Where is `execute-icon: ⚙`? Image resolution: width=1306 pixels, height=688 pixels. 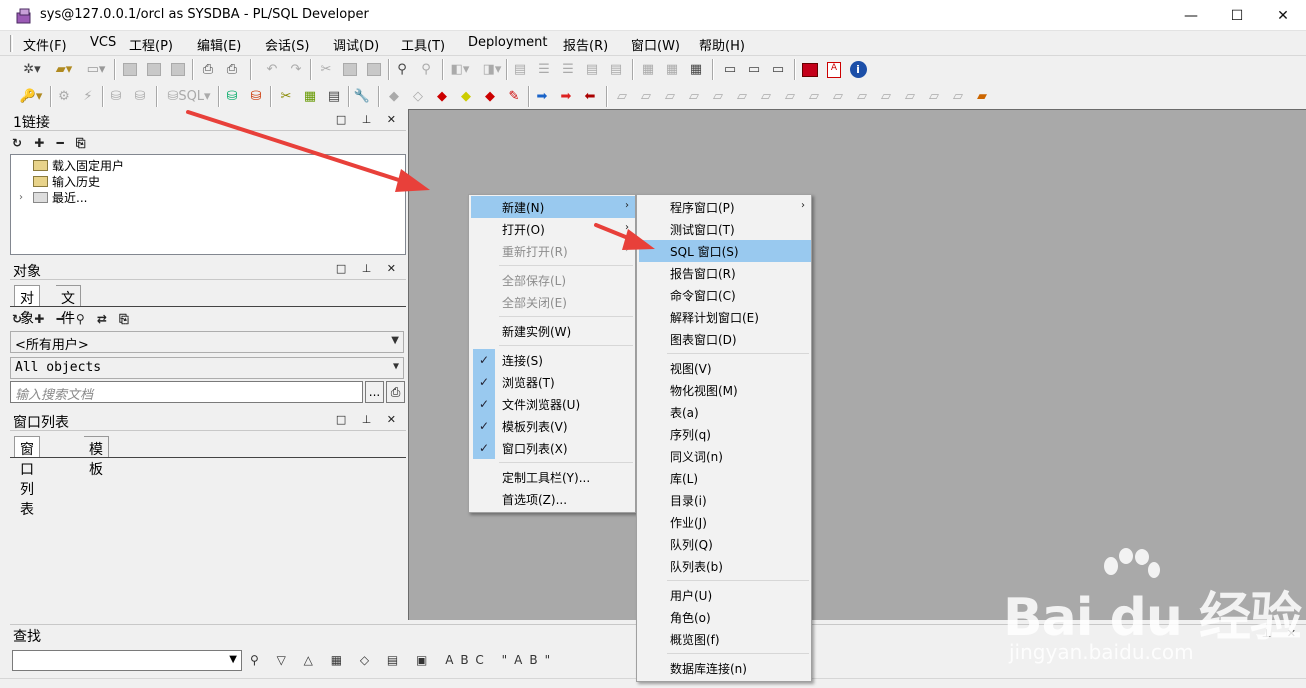
execute-icon: ⚙ is located at coordinates (64, 96).